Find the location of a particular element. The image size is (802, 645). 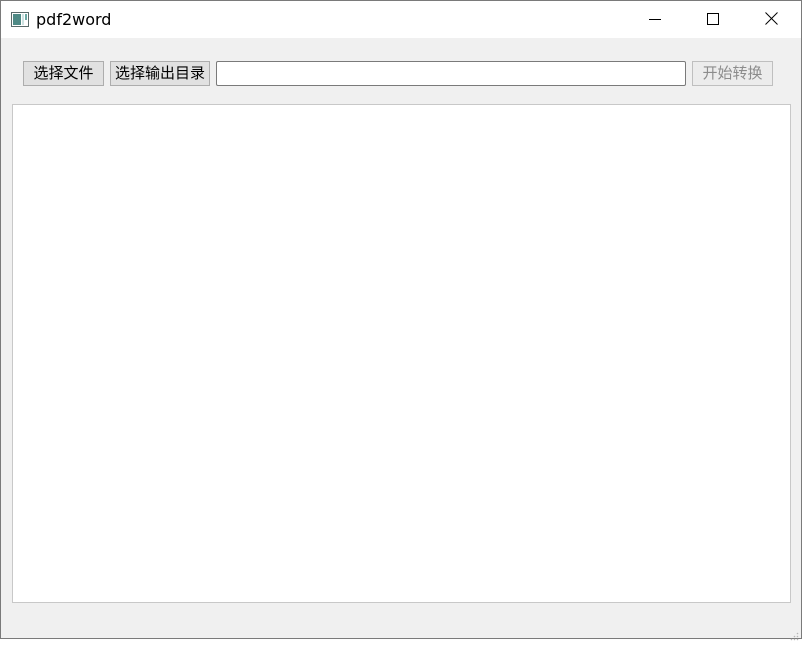

minimize-button is located at coordinates (655, 19).